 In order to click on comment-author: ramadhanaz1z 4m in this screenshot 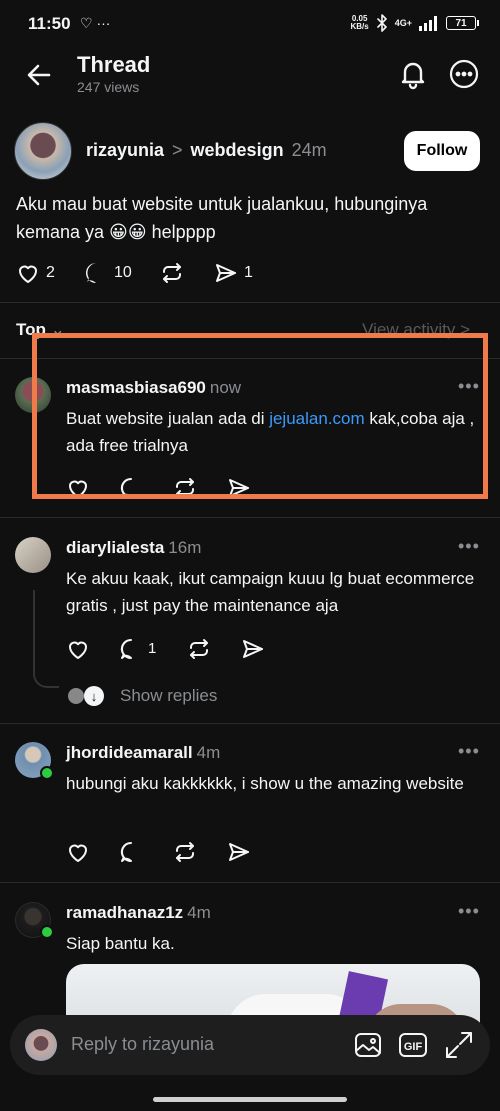, I will do `click(138, 913)`.